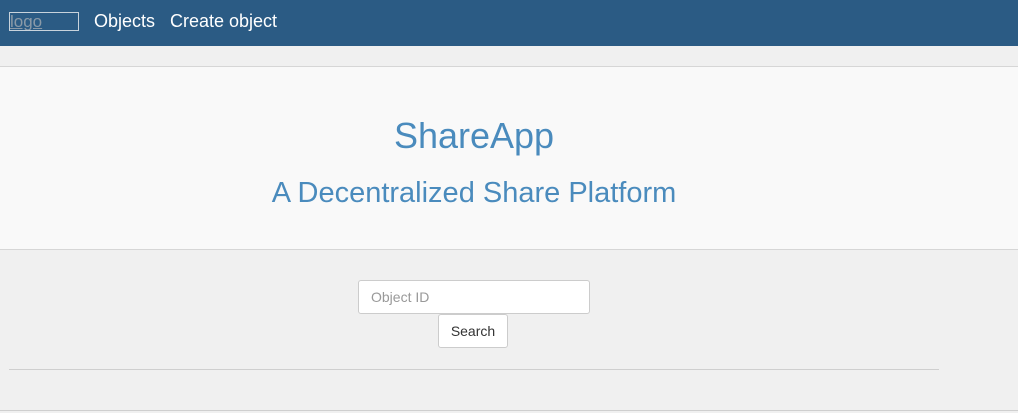 The image size is (1018, 413). Describe the element at coordinates (474, 369) in the screenshot. I see `content-divider` at that location.